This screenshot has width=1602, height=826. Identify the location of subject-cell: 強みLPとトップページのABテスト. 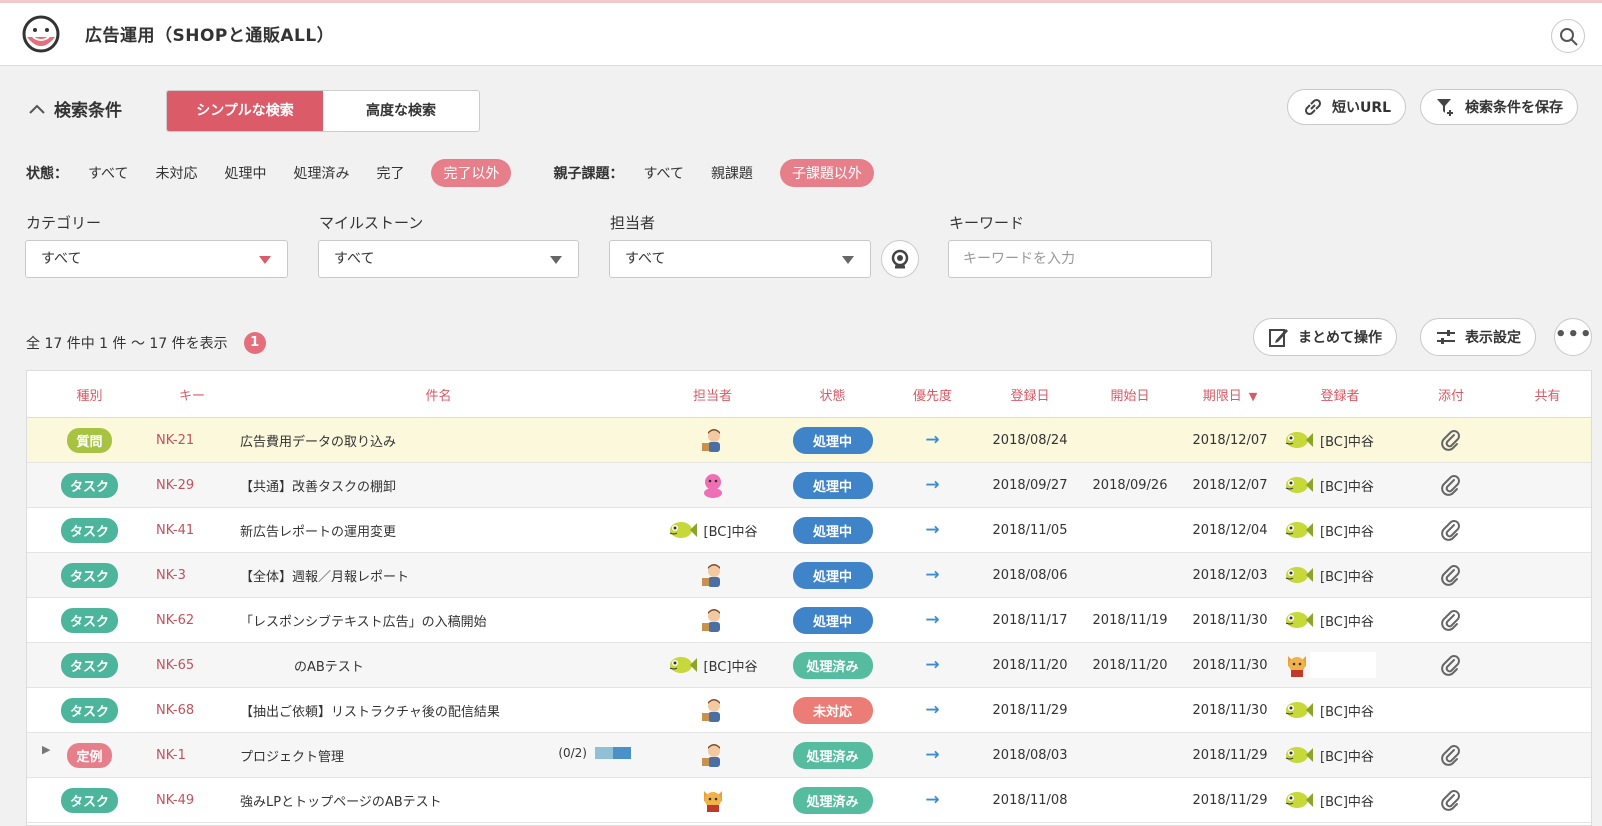
(438, 800).